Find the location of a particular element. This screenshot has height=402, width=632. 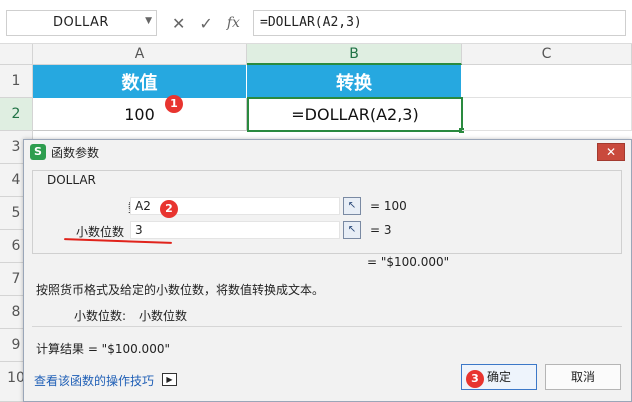

cancel-button: 取消 is located at coordinates (583, 377).